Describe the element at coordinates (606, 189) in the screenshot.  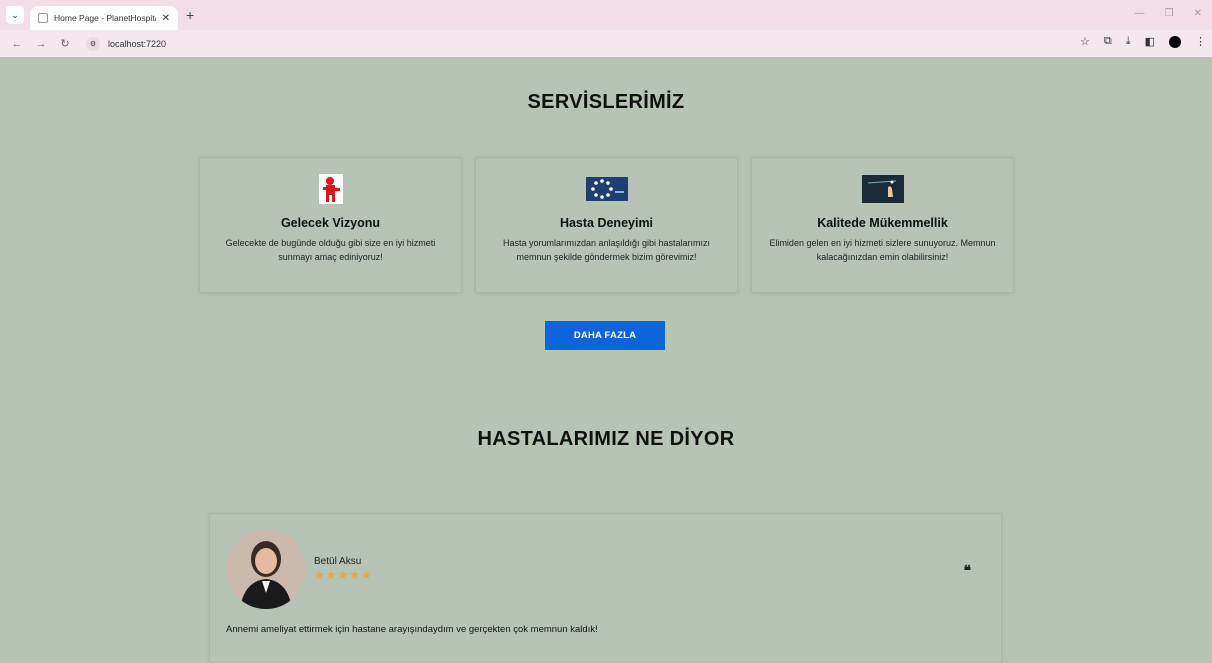
I see `circle-dots-icon` at that location.